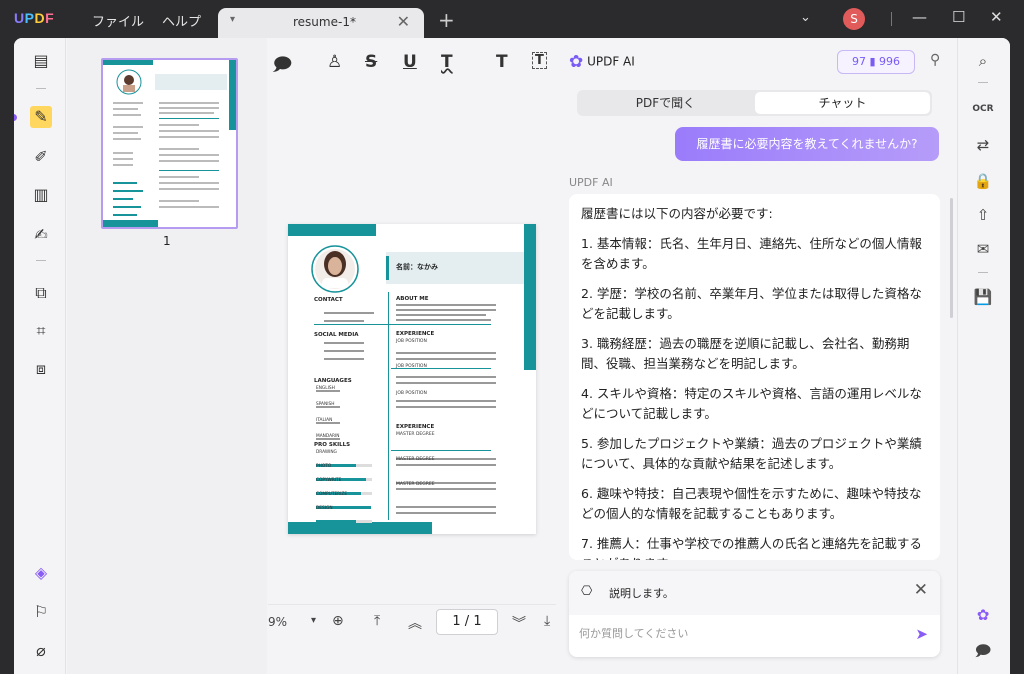  What do you see at coordinates (876, 62) in the screenshot?
I see `credit-badge: 97 ▮ 996` at bounding box center [876, 62].